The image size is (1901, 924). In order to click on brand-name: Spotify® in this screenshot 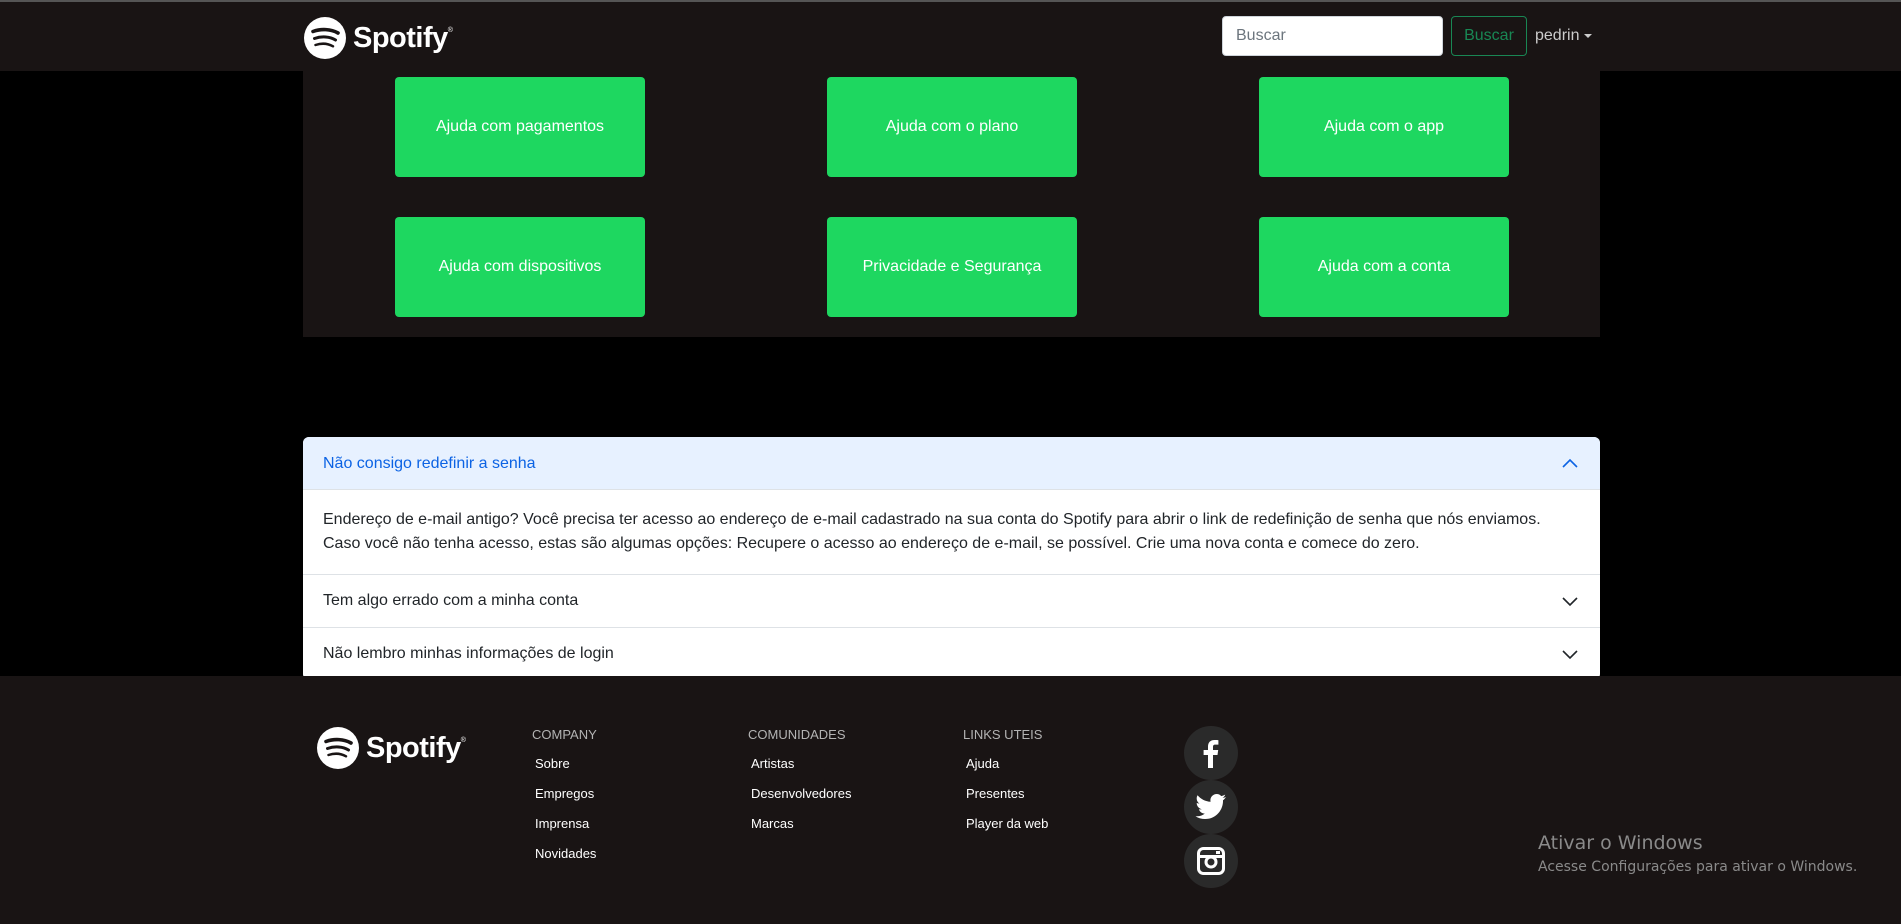, I will do `click(403, 37)`.